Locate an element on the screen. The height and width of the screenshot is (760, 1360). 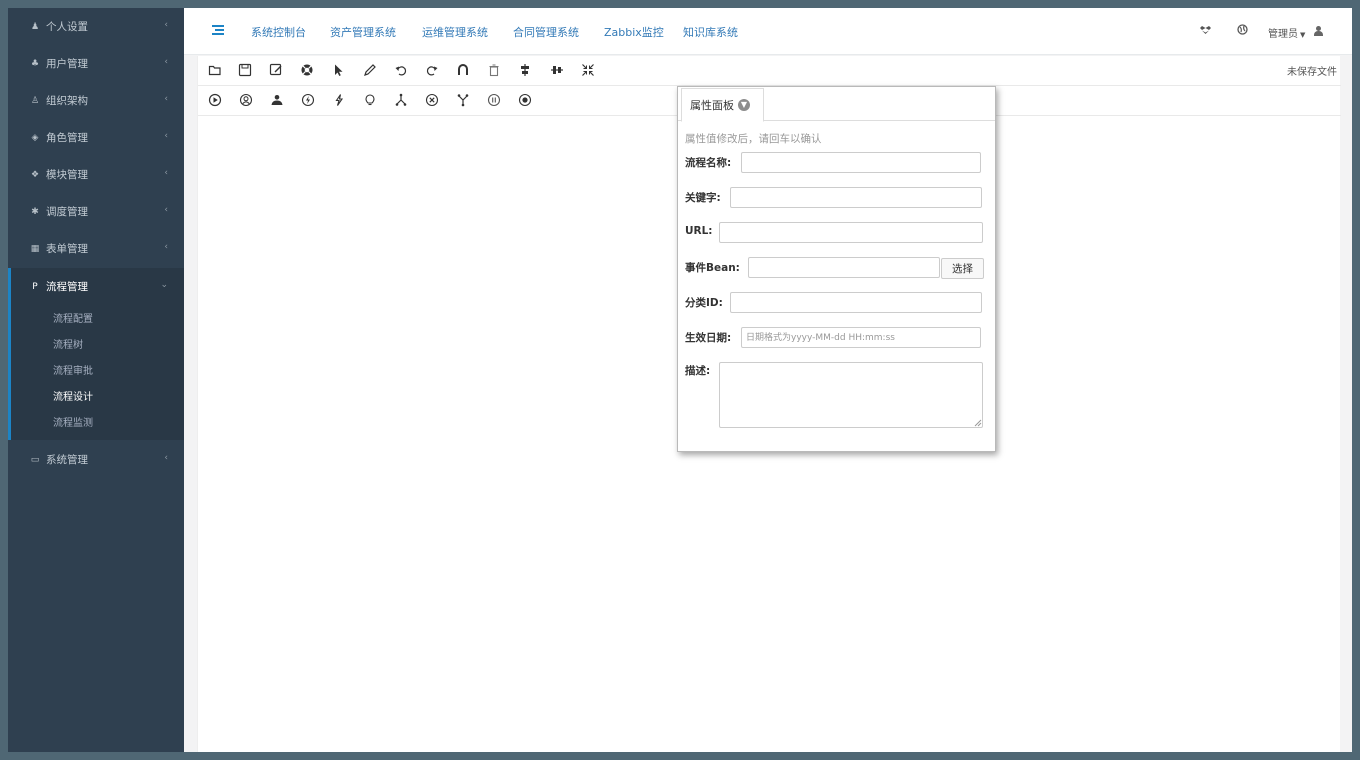
tab-properties: 属性面板 ▼ is located at coordinates (722, 105).